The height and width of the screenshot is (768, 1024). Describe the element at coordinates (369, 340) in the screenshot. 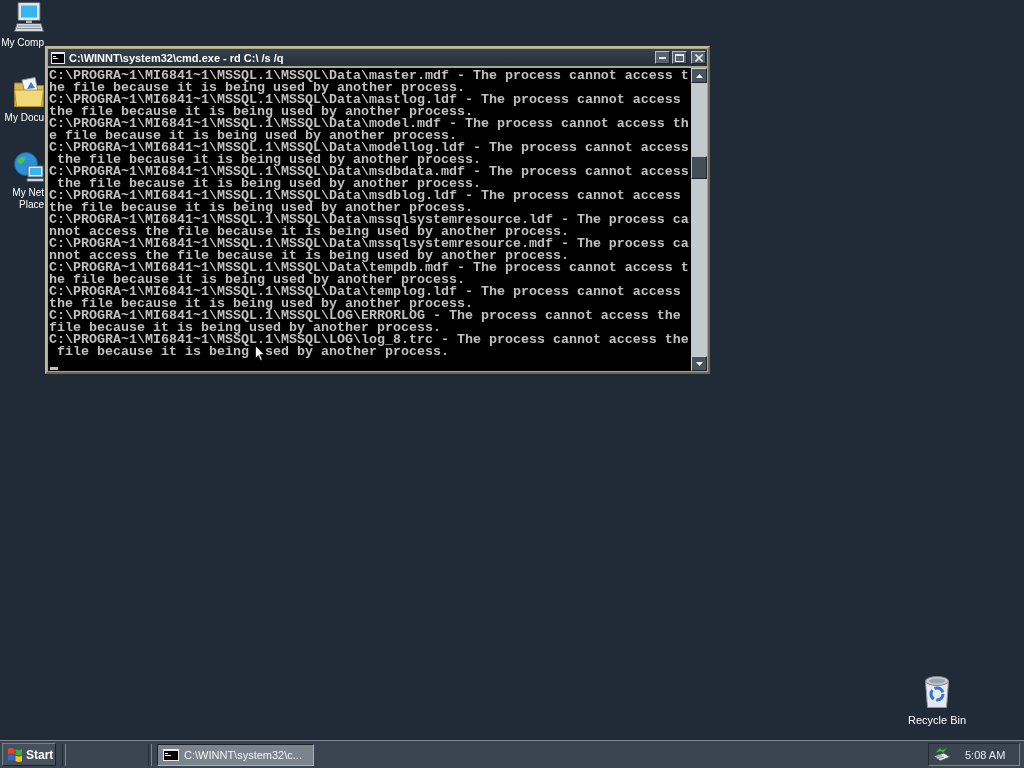

I see `console-line: C:\PROGRA~1\MI6841~1\MSSQL.1\MSSQL\LOG\log_8.trc - The process cannot access the` at that location.